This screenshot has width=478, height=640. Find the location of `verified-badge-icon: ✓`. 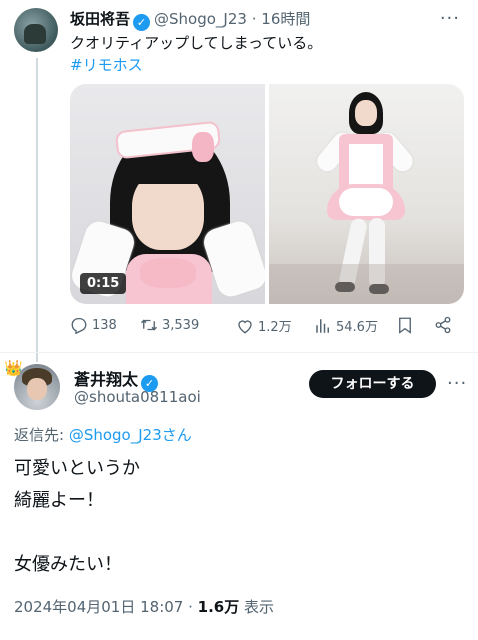

verified-badge-icon: ✓ is located at coordinates (142, 22).